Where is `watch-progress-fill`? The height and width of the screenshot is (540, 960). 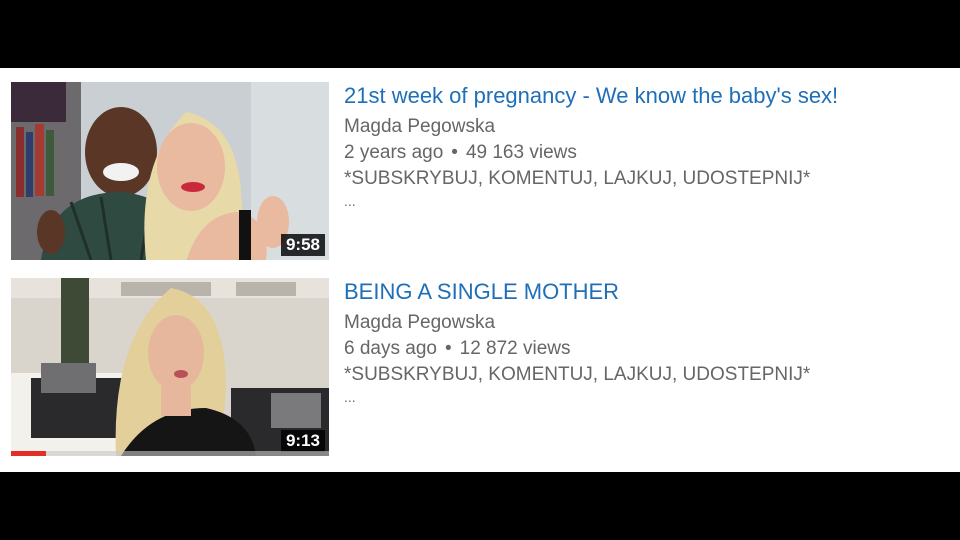 watch-progress-fill is located at coordinates (28, 453).